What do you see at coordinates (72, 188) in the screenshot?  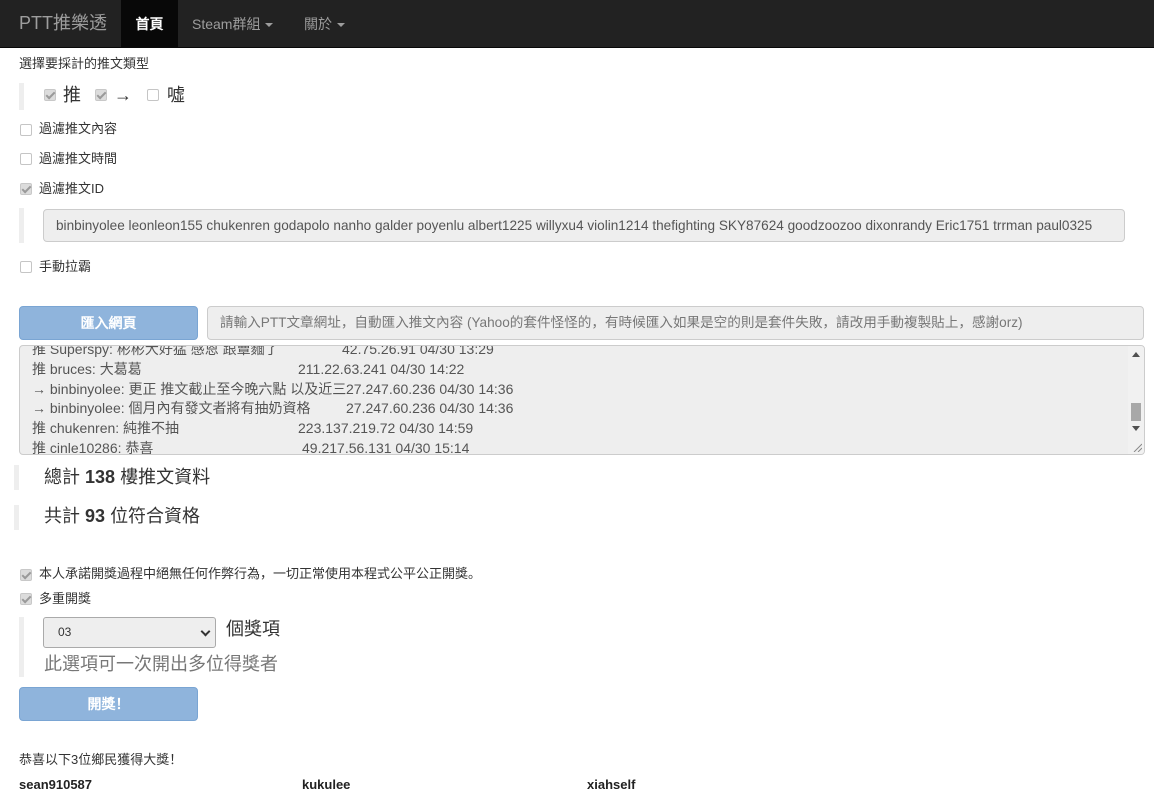 I see `filter-id-label: 過濾推文ID` at bounding box center [72, 188].